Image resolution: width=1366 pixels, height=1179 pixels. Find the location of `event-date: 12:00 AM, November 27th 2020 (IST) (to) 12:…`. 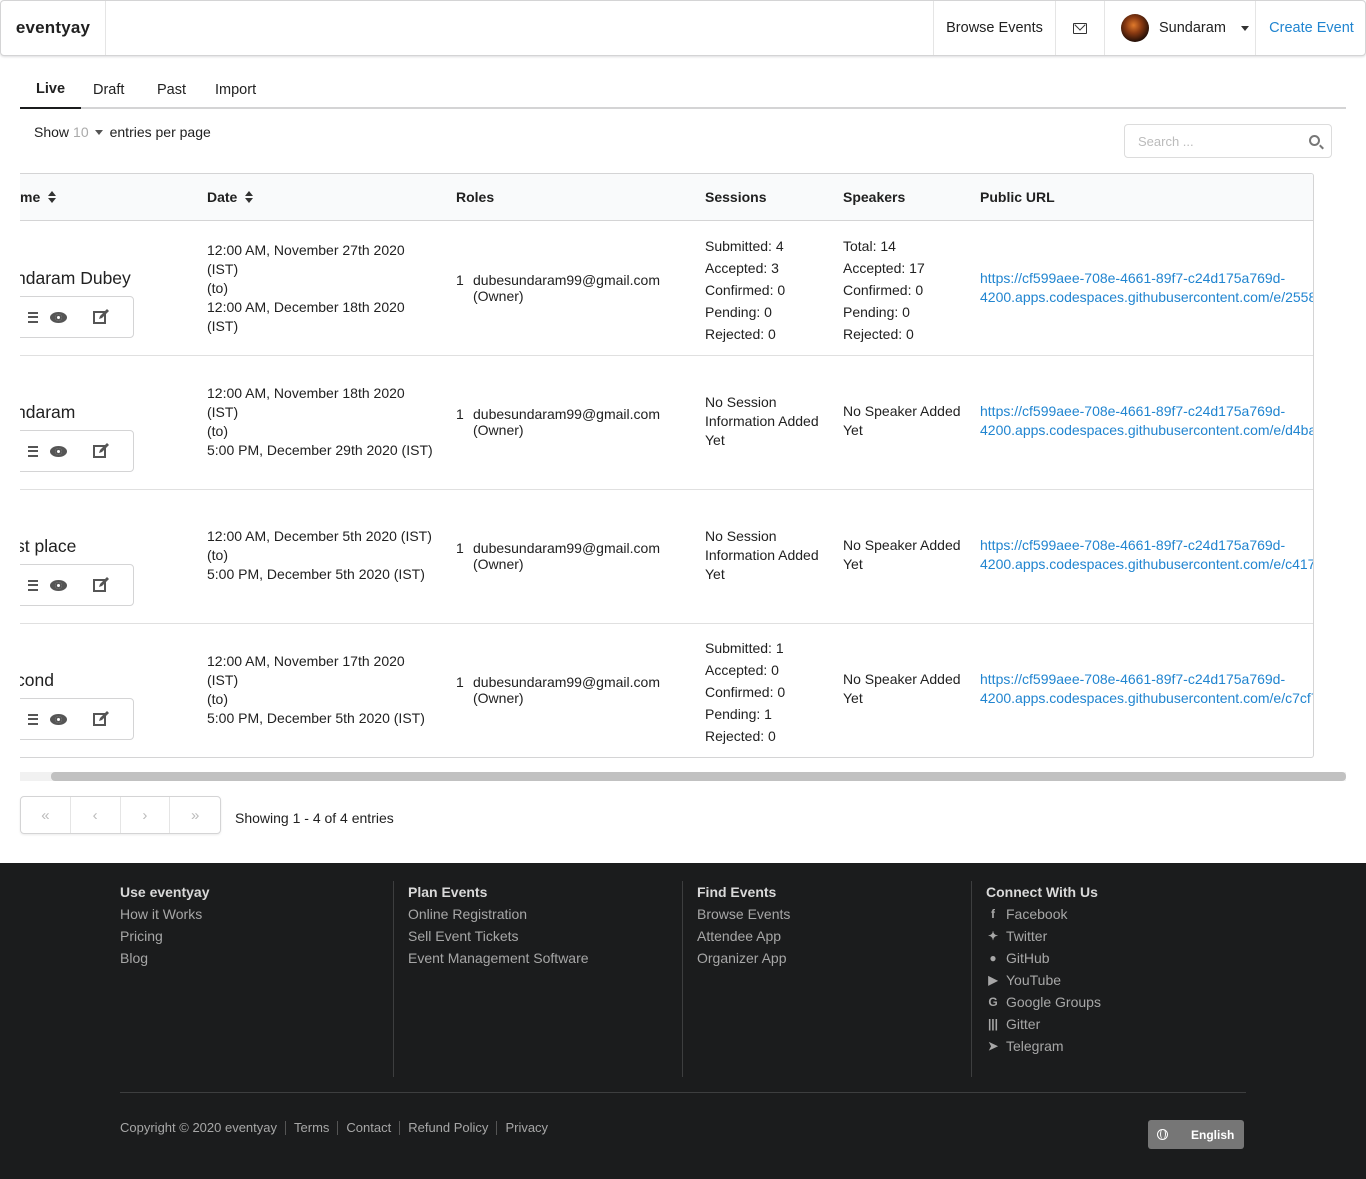

event-date: 12:00 AM, November 27th 2020 (IST) (to) 12:… is located at coordinates (306, 288).